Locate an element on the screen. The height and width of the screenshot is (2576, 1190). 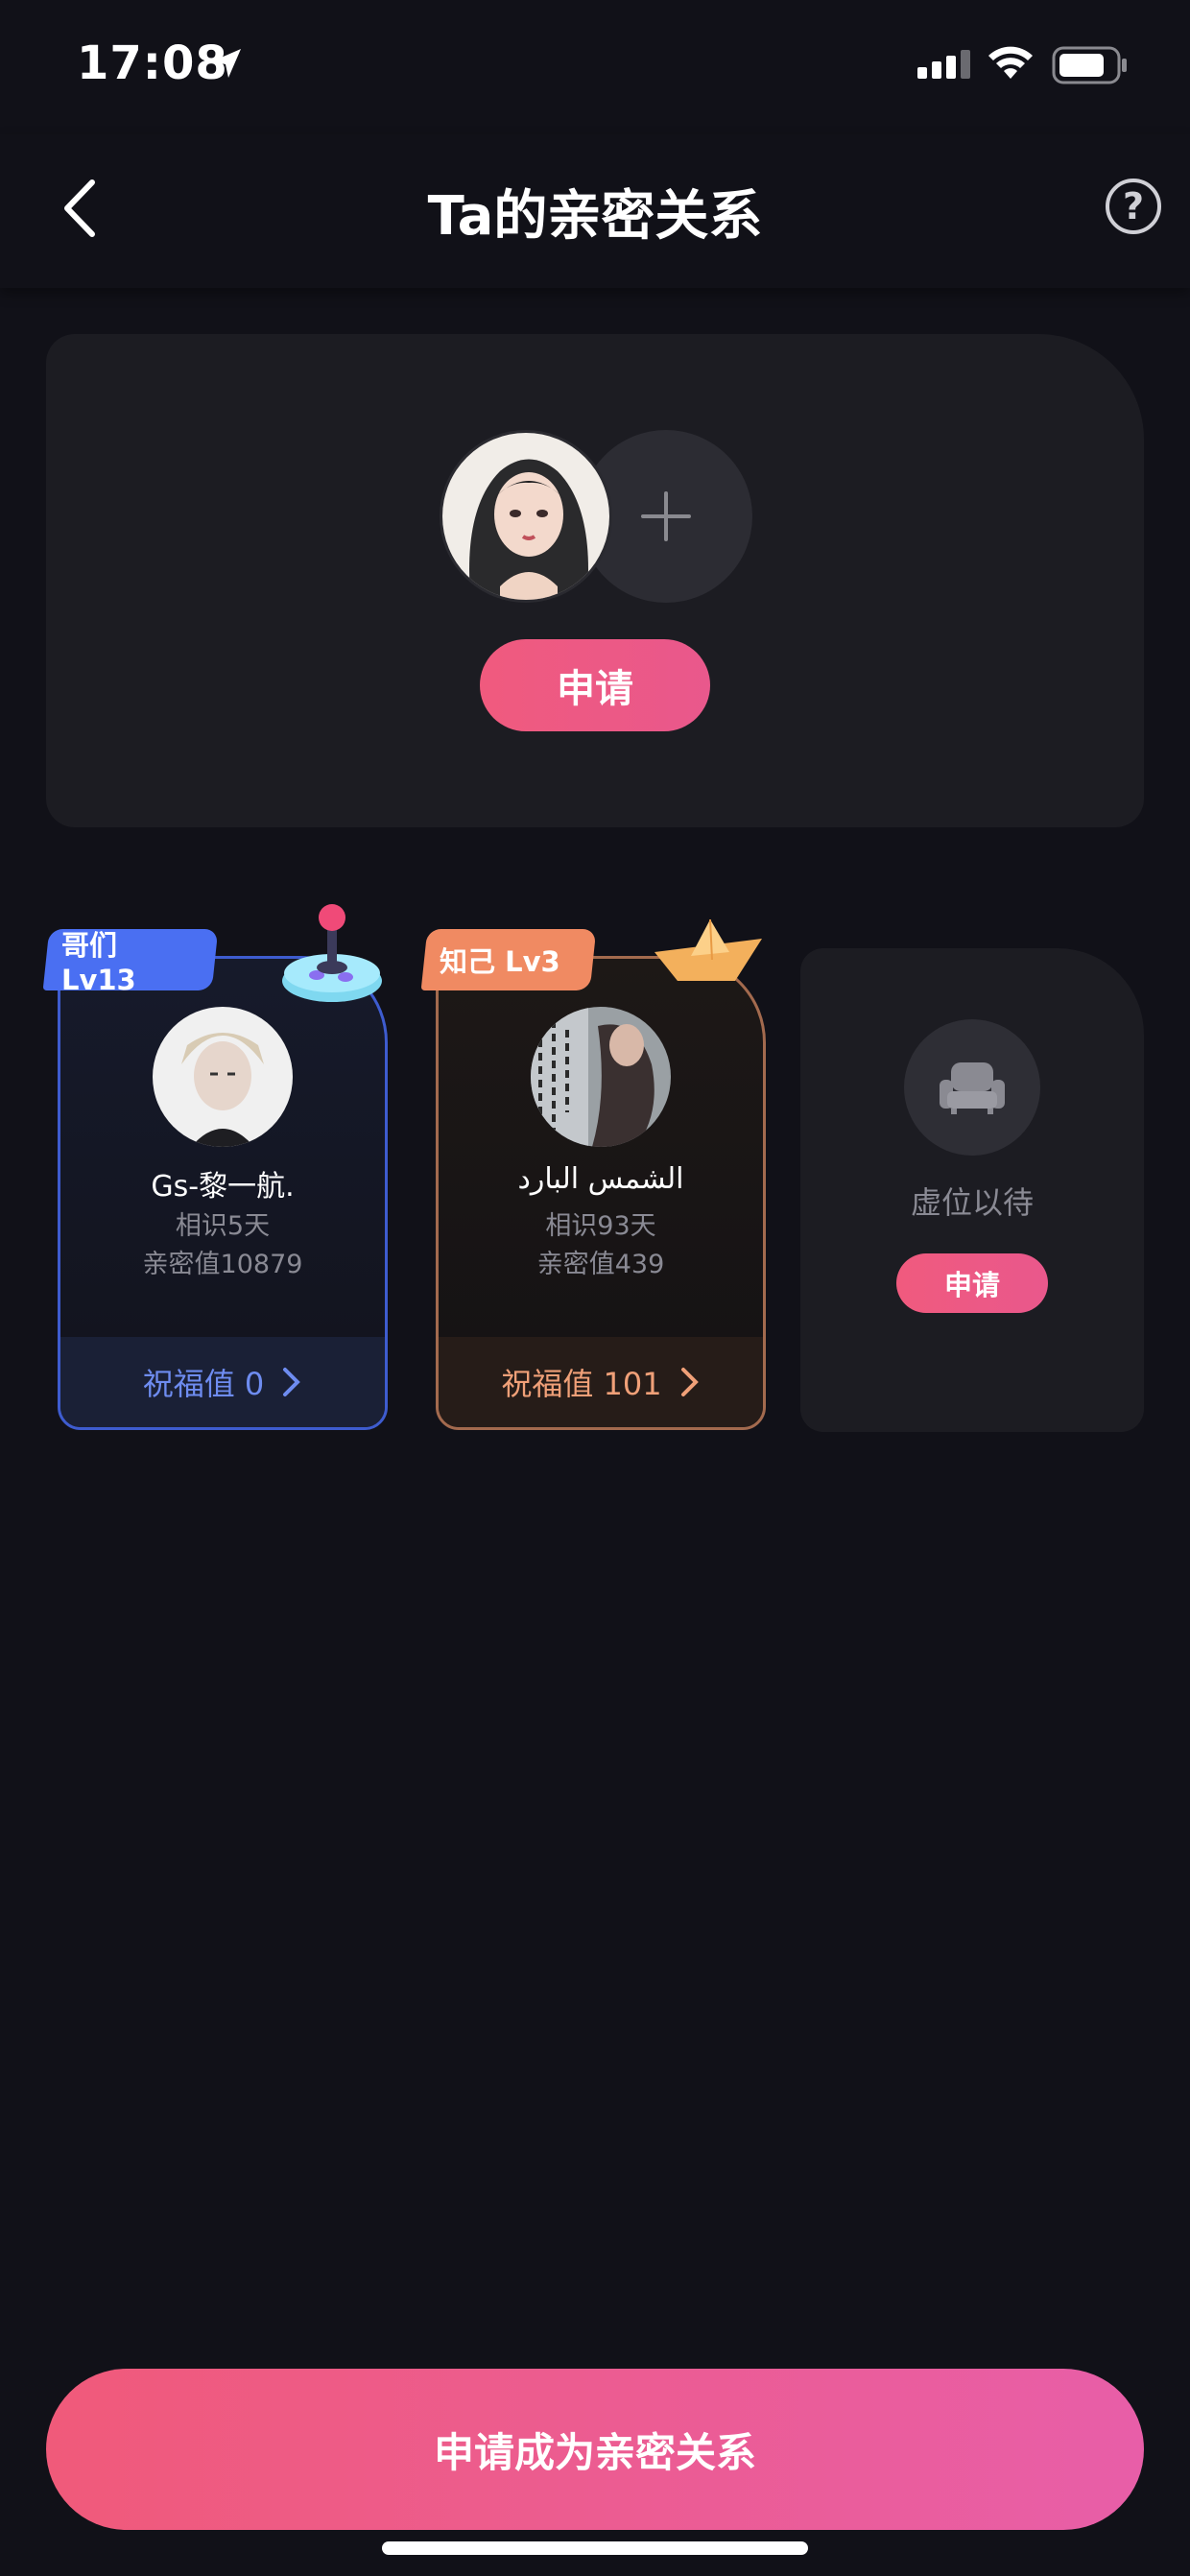
user-avatar is located at coordinates (526, 516).